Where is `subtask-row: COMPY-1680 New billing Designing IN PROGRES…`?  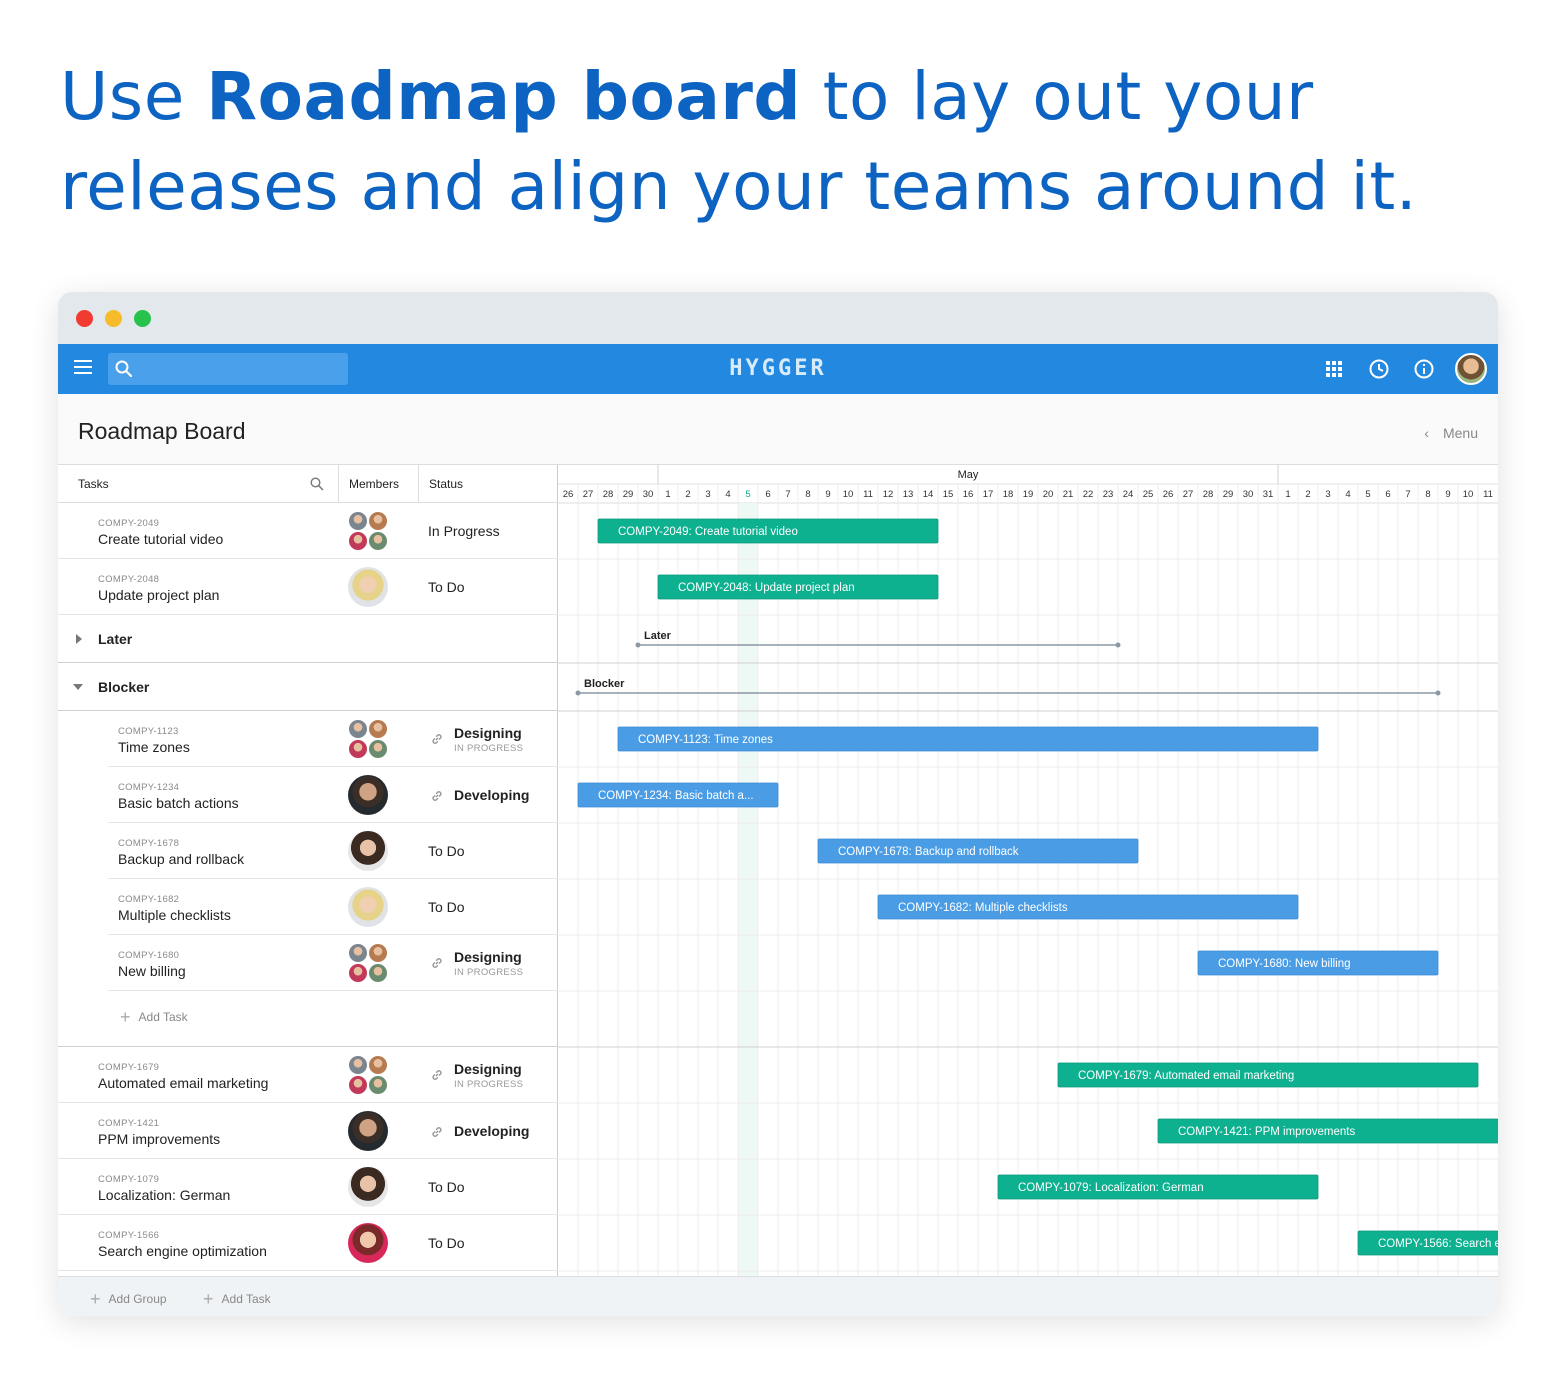
subtask-row: COMPY-1680 New billing Designing IN PROGRES… is located at coordinates (333, 963).